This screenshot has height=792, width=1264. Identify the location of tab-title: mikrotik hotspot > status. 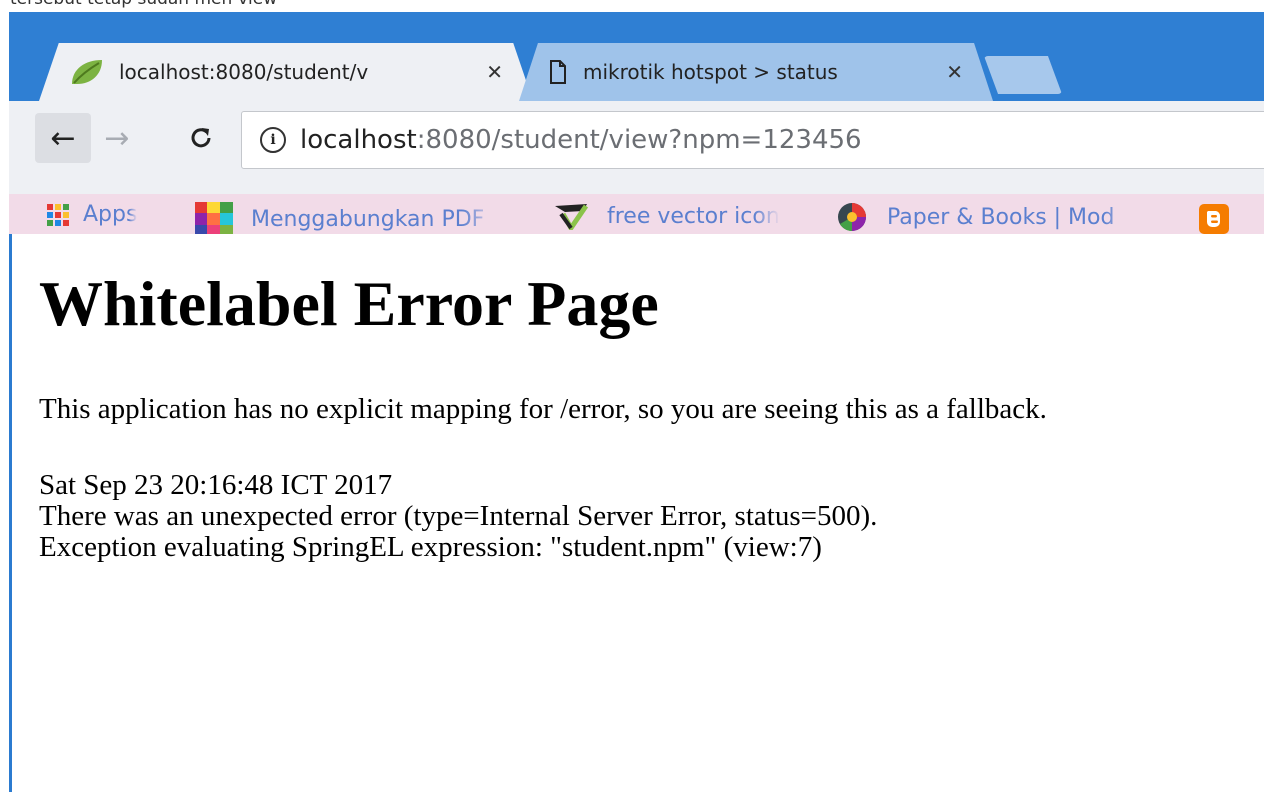
(710, 72).